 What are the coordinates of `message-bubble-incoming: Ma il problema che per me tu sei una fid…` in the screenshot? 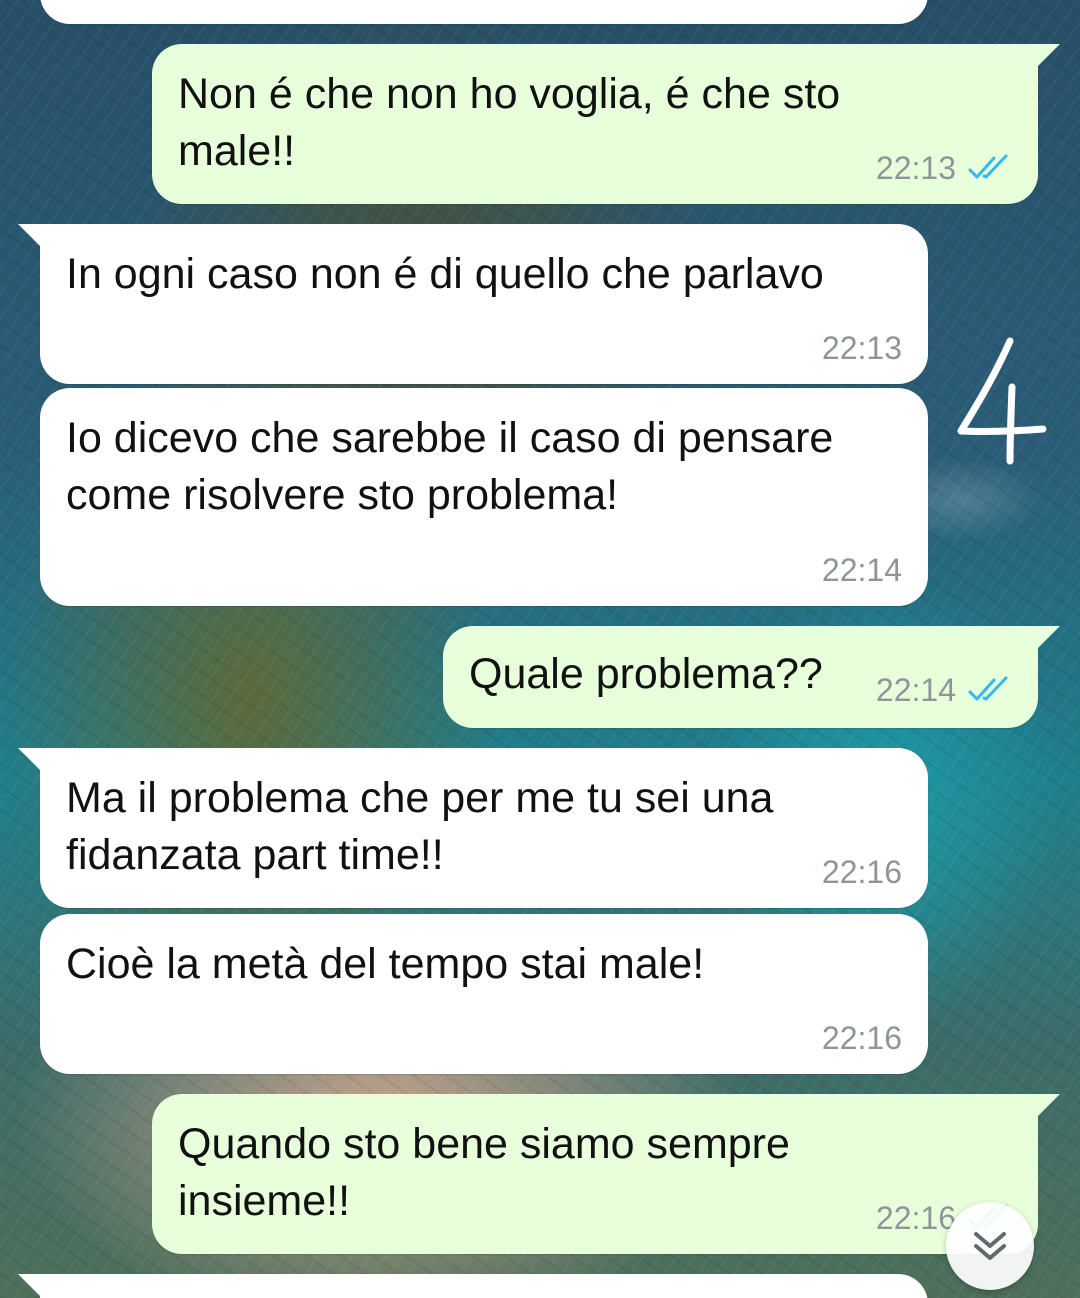 It's located at (473, 828).